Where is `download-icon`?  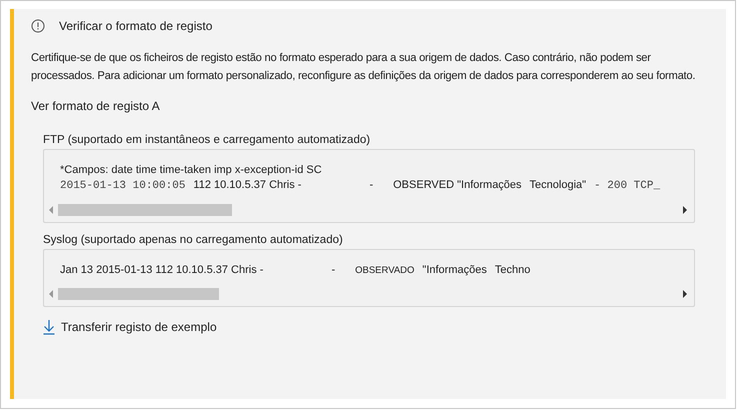
download-icon is located at coordinates (49, 327).